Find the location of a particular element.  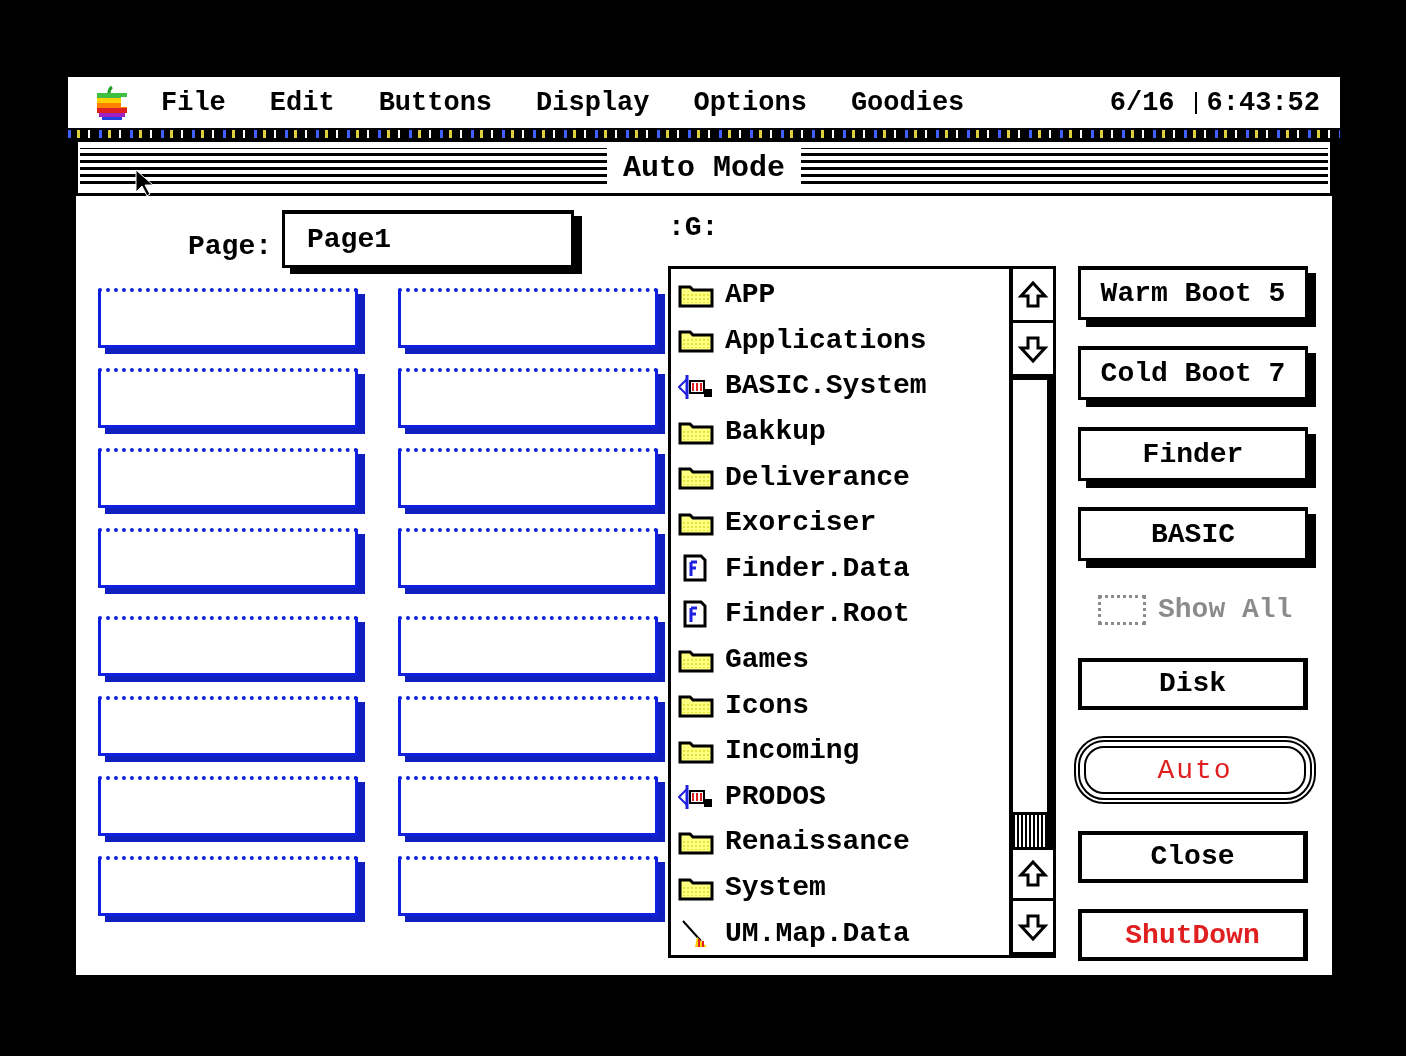

page-label: Page: is located at coordinates (230, 246).